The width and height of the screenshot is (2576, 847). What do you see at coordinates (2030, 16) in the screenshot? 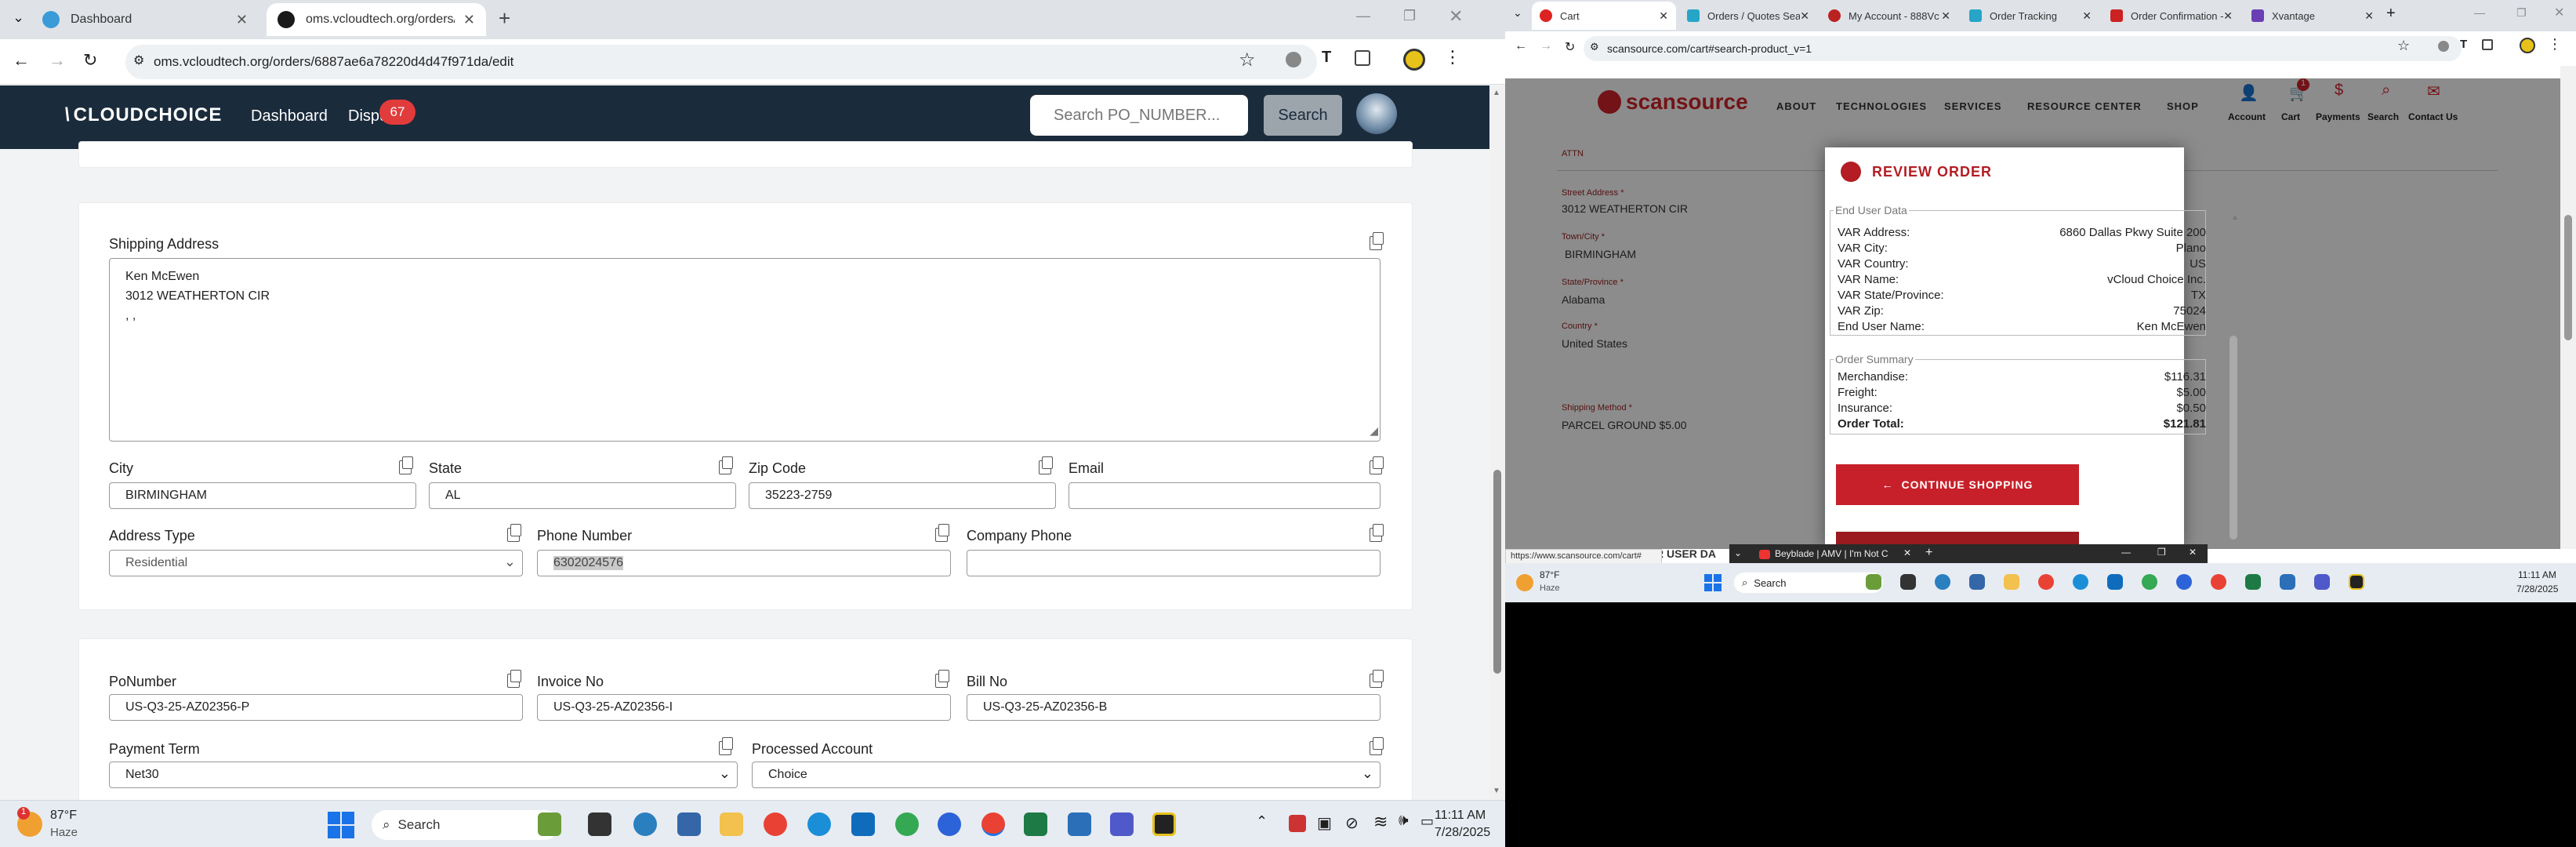
I see `tab-order-tracking: Order Tracking ✕` at bounding box center [2030, 16].